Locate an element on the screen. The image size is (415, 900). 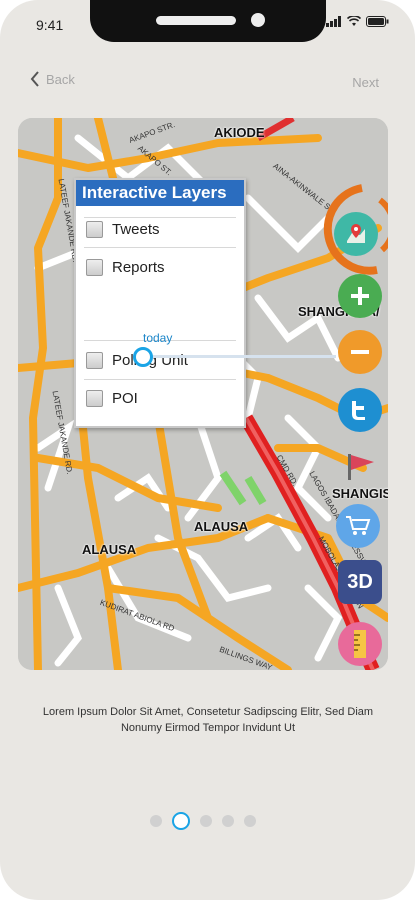
signal-icon is located at coordinates (333, 21).